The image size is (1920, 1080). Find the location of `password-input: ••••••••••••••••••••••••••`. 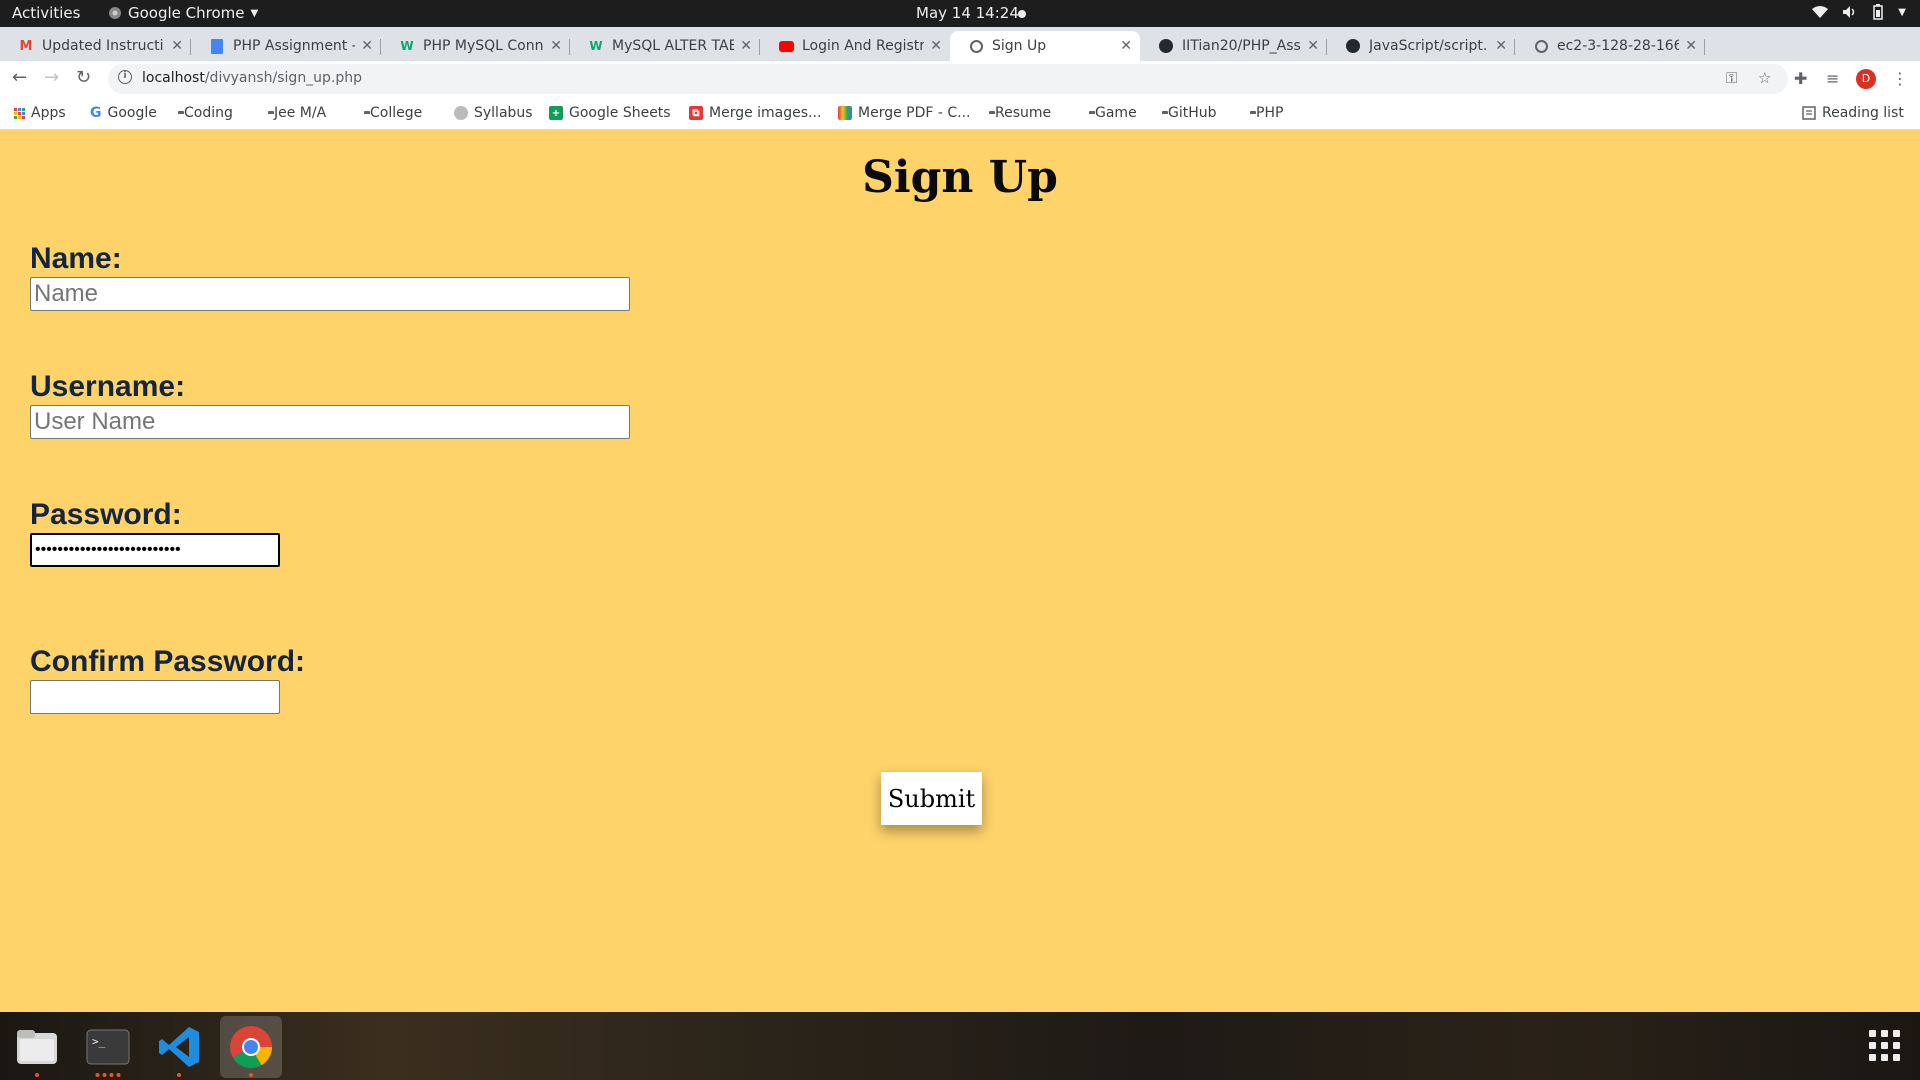

password-input: •••••••••••••••••••••••••• is located at coordinates (155, 550).